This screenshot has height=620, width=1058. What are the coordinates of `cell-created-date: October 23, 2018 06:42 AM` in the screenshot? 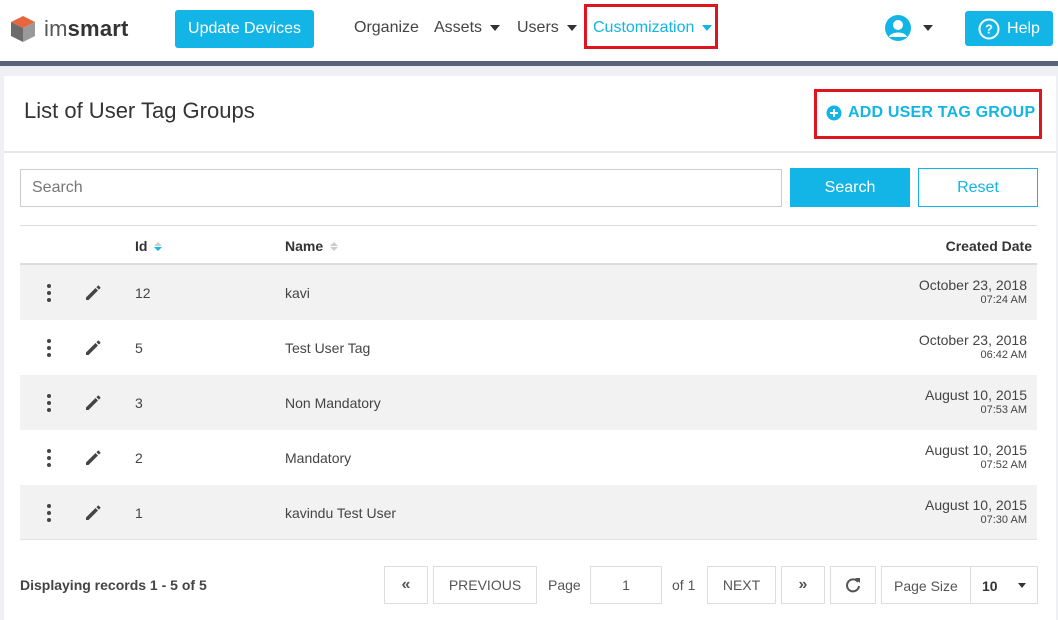 It's located at (972, 346).